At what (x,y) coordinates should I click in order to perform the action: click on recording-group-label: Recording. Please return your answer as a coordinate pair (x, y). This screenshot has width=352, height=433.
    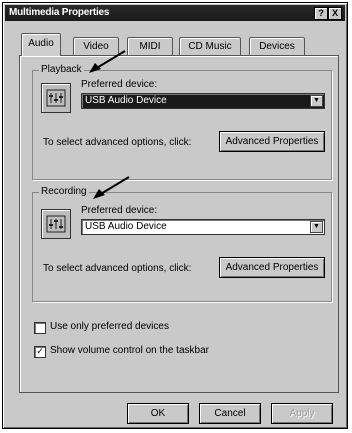
    Looking at the image, I should click on (64, 191).